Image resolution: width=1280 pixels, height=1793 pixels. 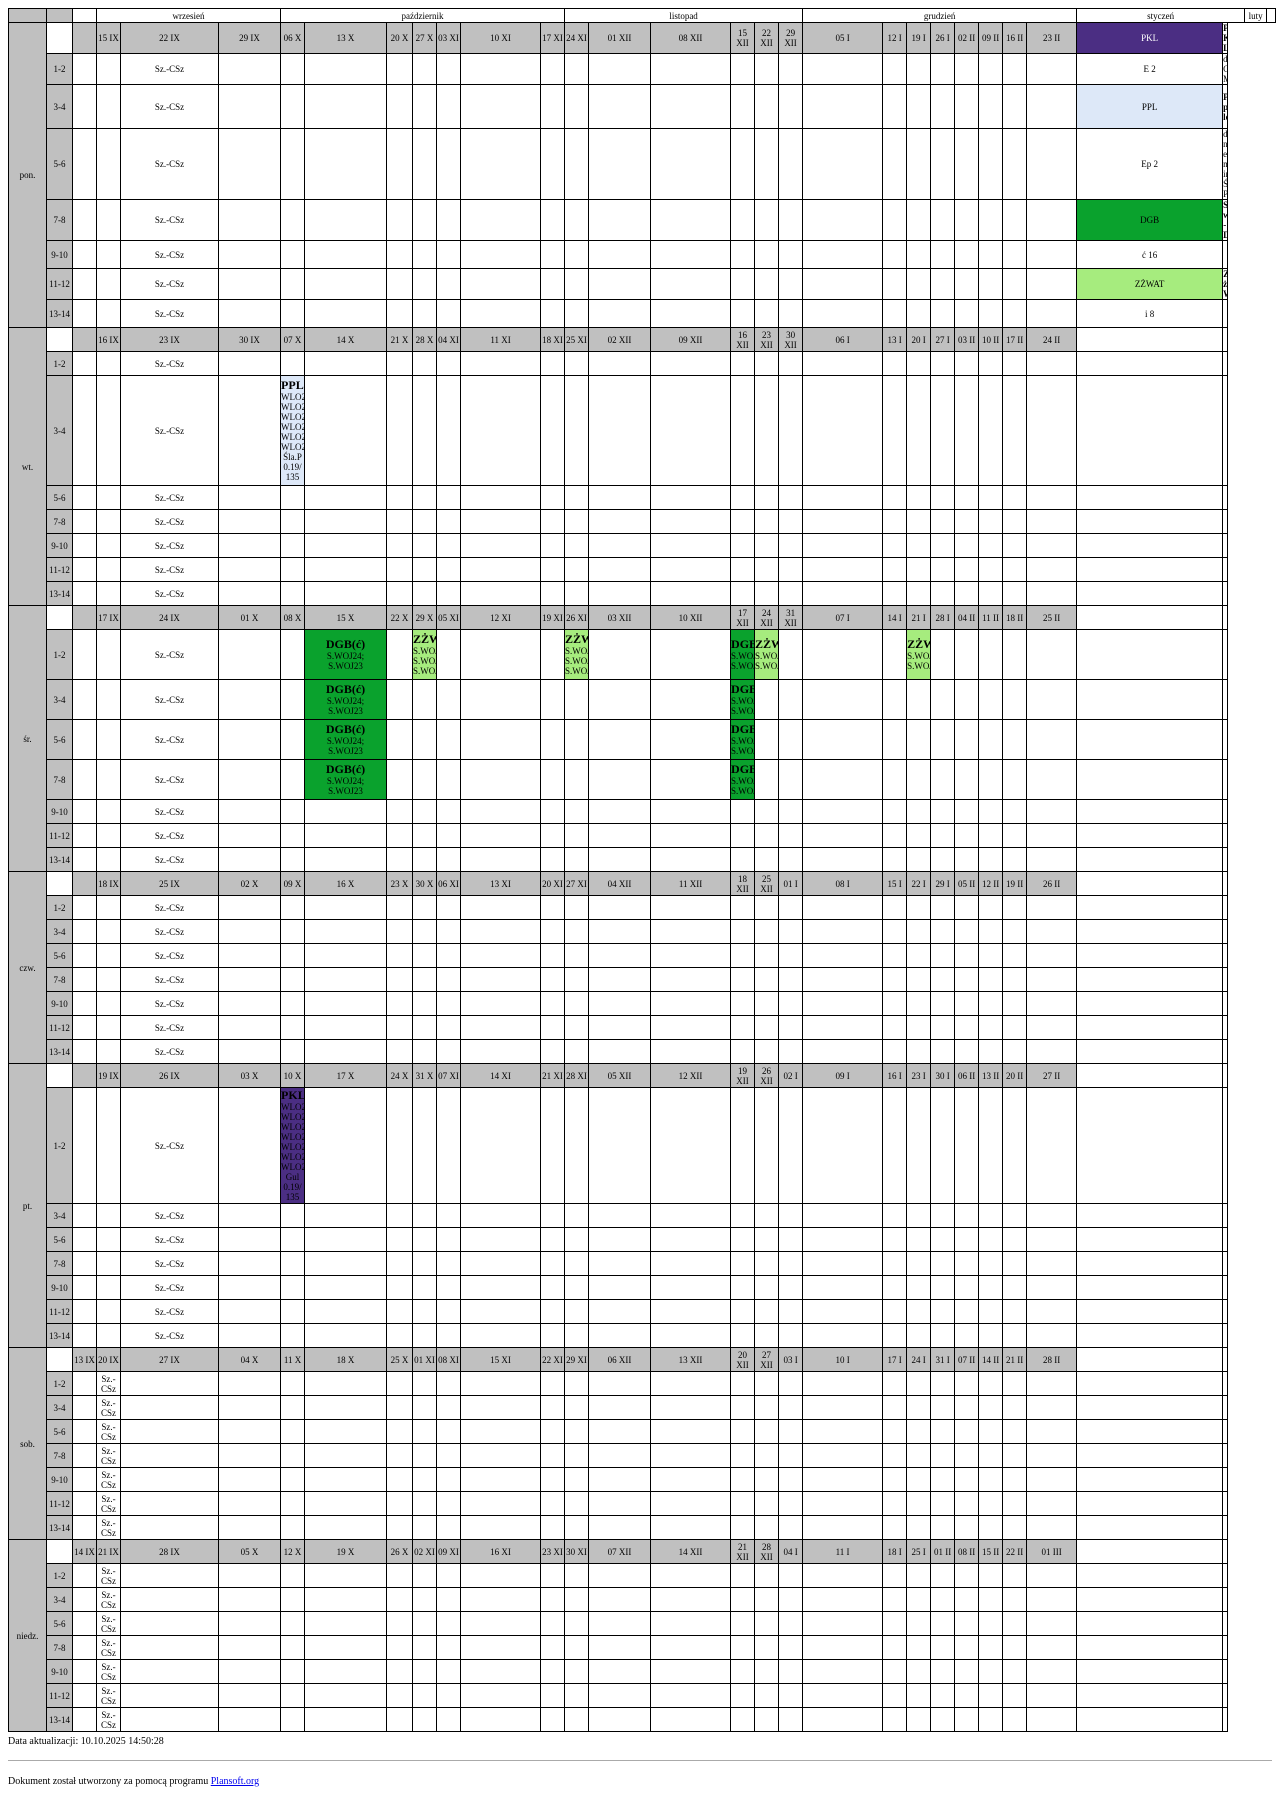 I want to click on plansoft-link: Plansoft.org, so click(x=235, y=1781).